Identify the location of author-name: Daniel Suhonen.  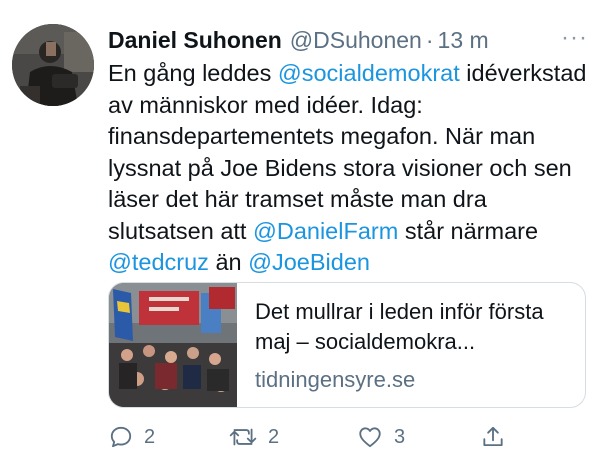
(195, 40).